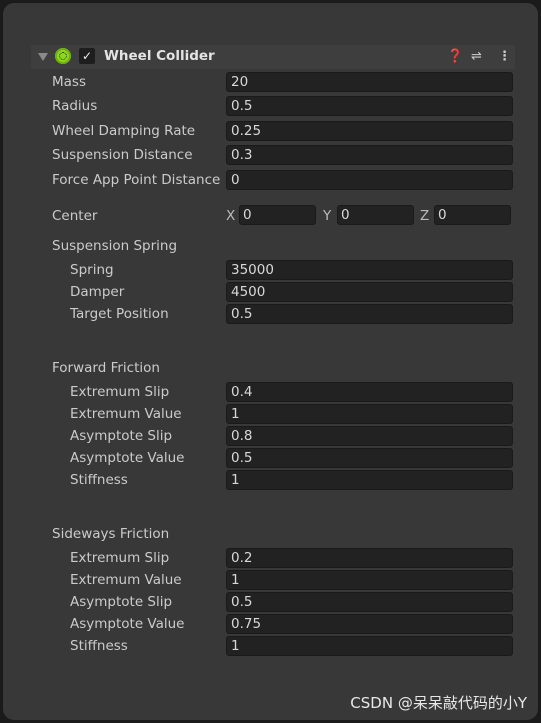  What do you see at coordinates (97, 292) in the screenshot?
I see `suspension-damper-label: Damper` at bounding box center [97, 292].